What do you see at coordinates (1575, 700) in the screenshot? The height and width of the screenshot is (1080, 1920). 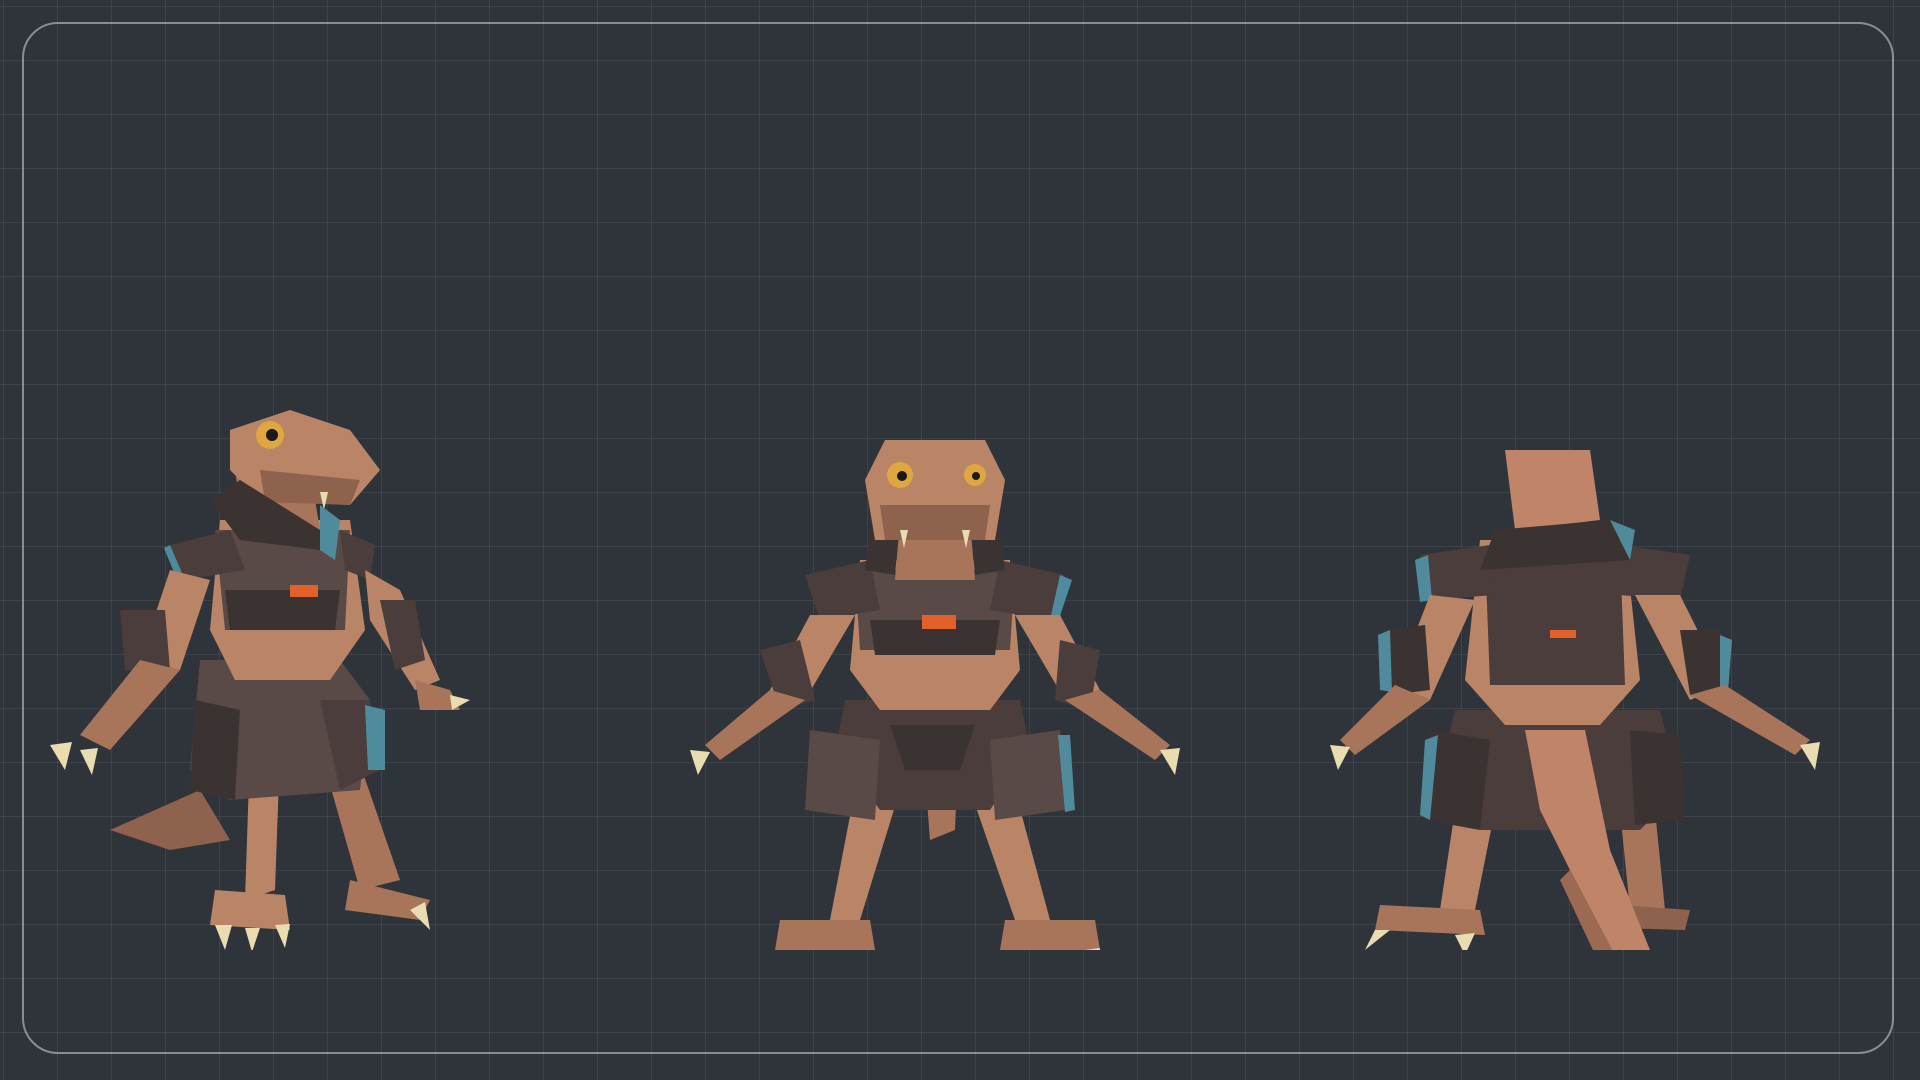 I see `lizard-warrior-back-render` at bounding box center [1575, 700].